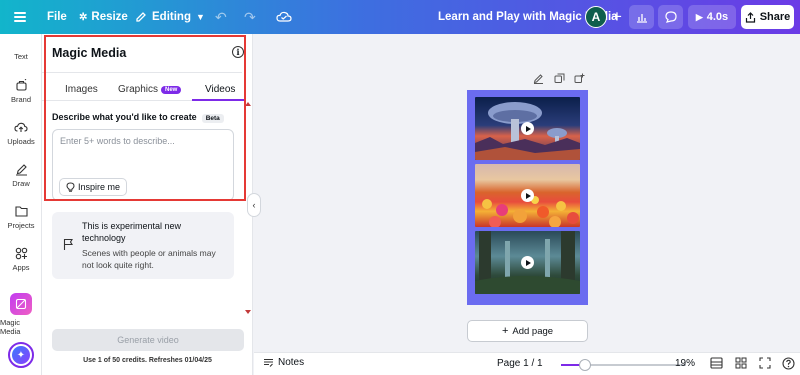 The image size is (800, 375). I want to click on rail-item-draw: Draw, so click(21, 175).